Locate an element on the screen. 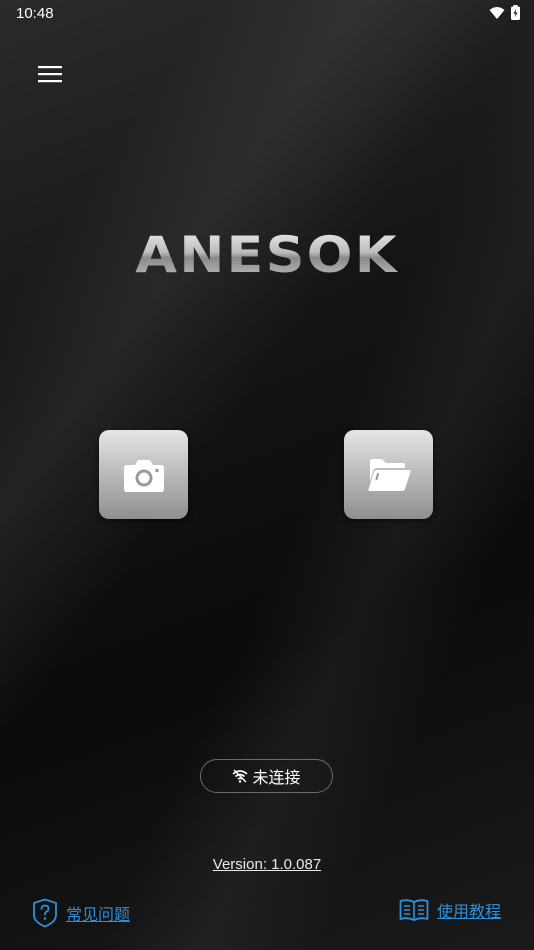 Image resolution: width=534 pixels, height=950 pixels. status-time: 10:48 is located at coordinates (35, 13).